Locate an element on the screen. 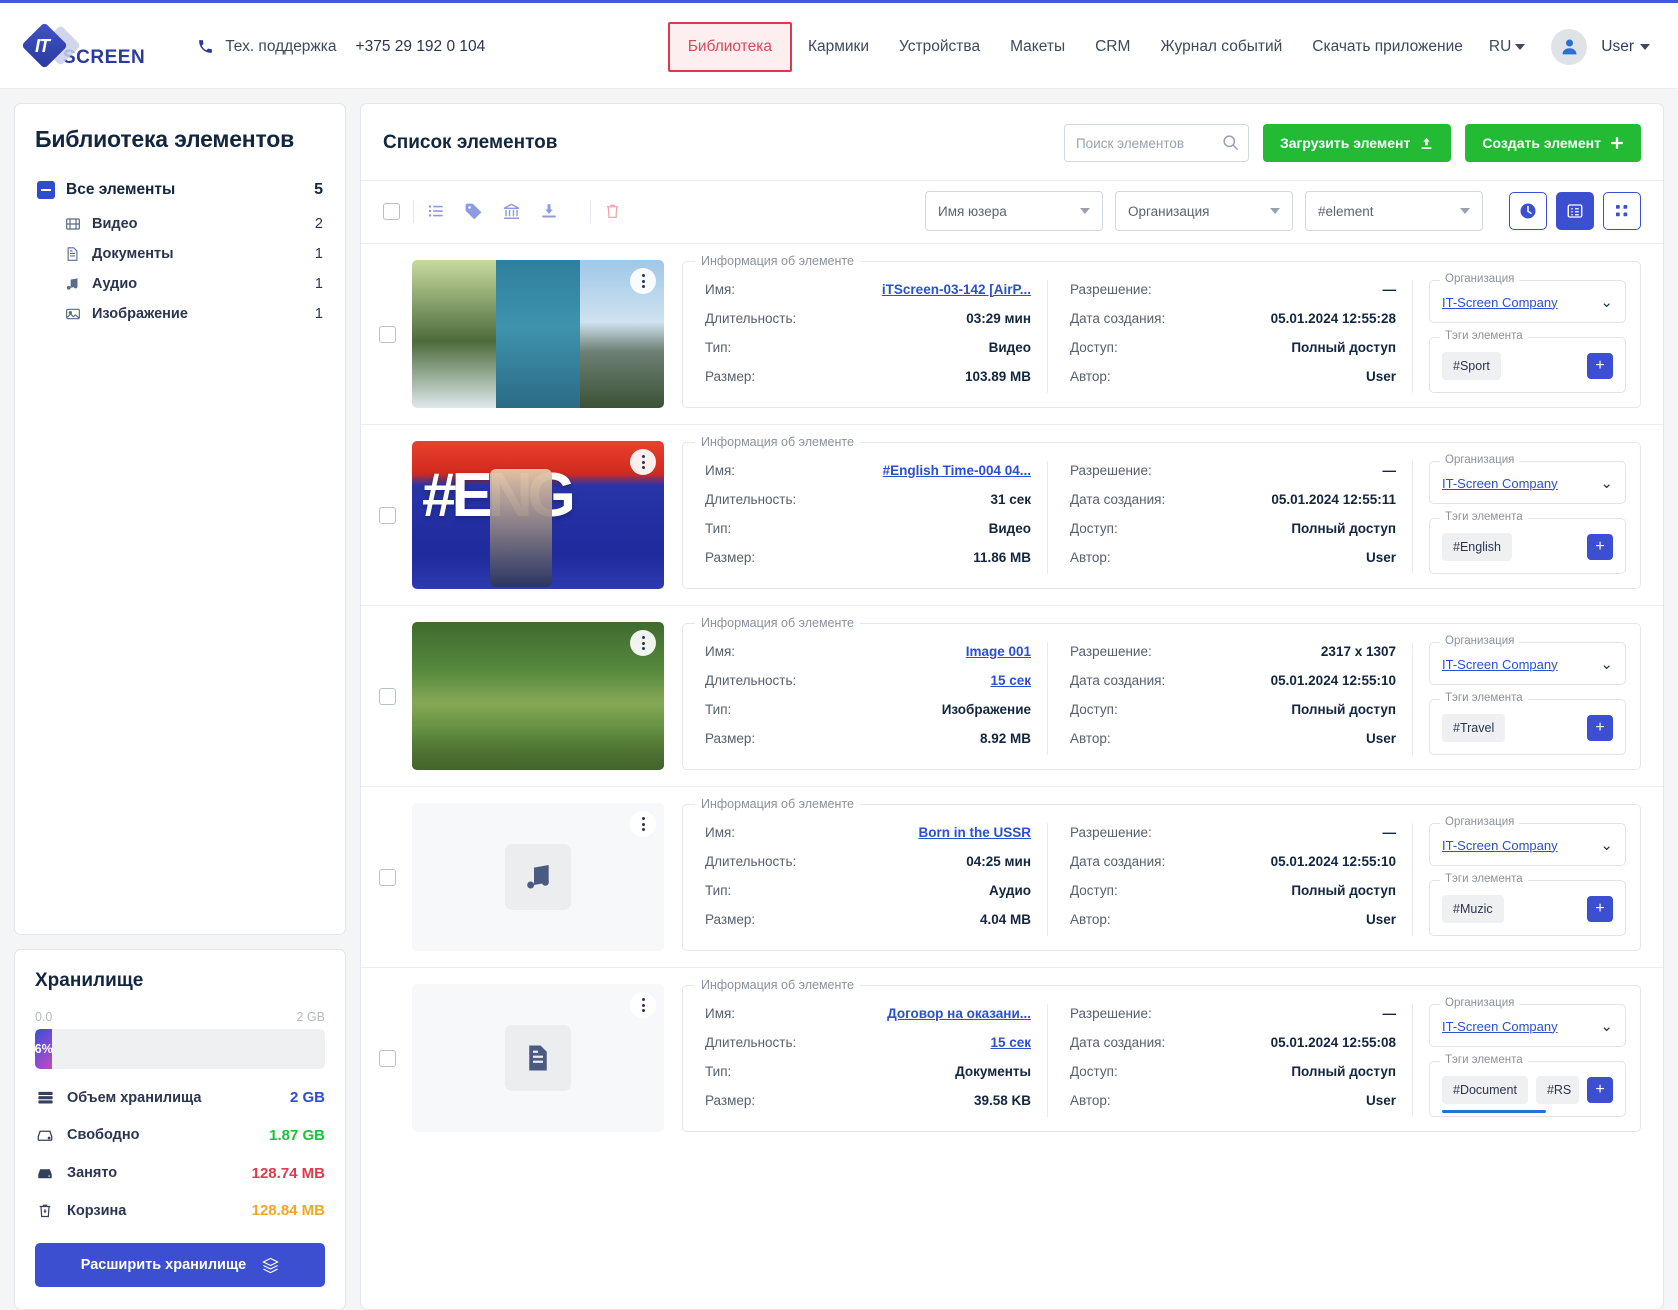 The image size is (1678, 1310). select-all-checkbox is located at coordinates (391, 211).